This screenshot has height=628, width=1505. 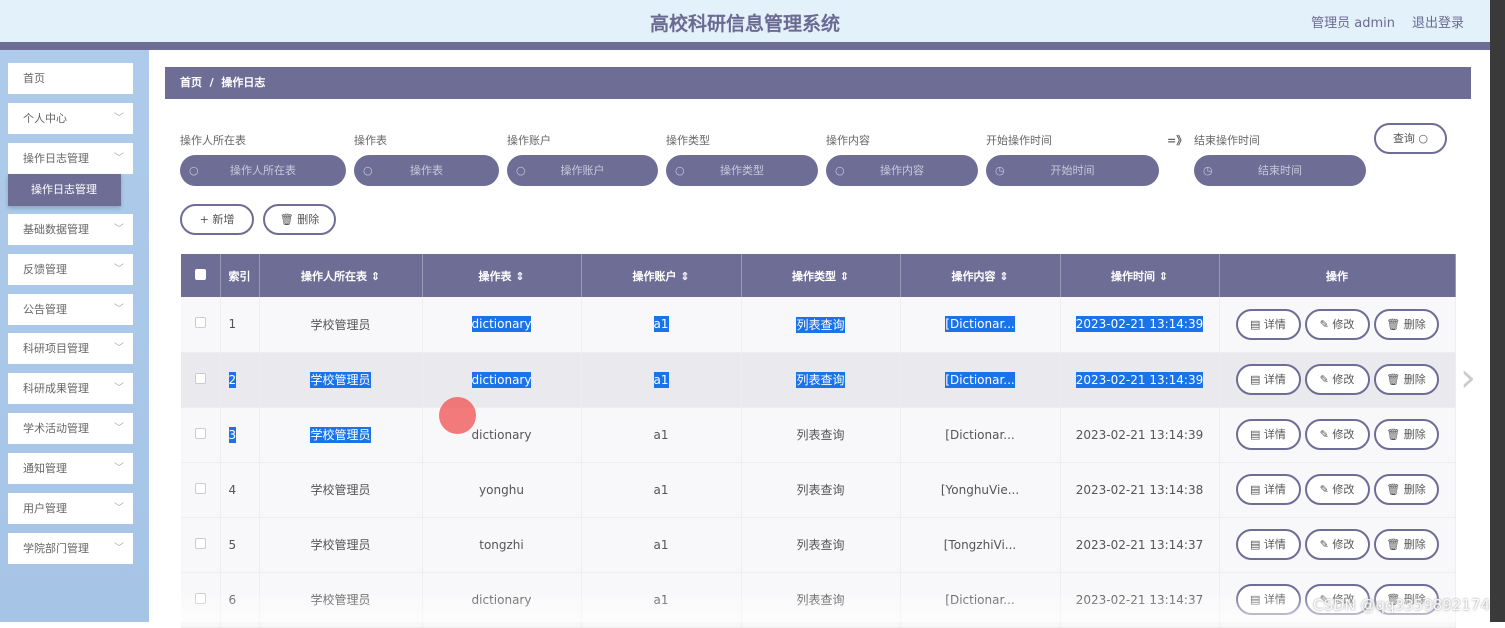 I want to click on table-cell: a1, so click(x=661, y=545).